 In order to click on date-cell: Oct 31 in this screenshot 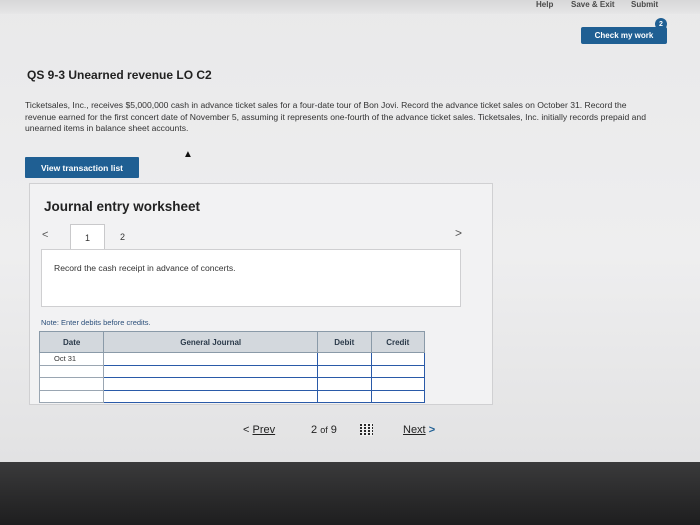, I will do `click(71, 359)`.